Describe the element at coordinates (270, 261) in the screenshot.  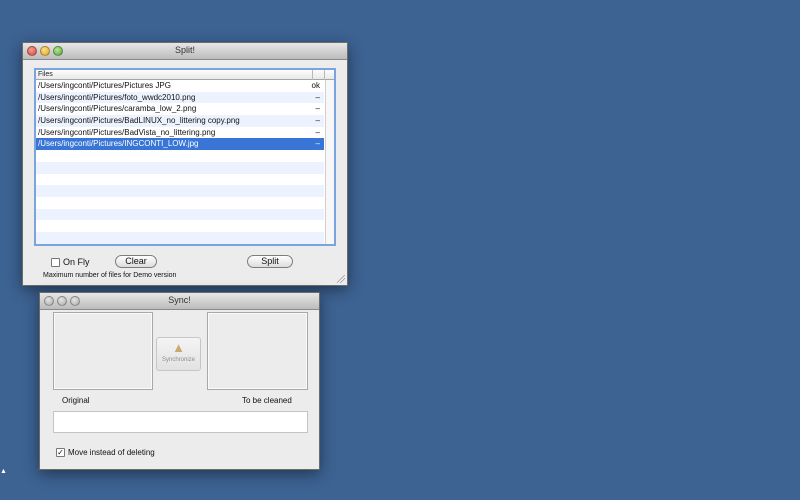
I see `split-button: Split` at that location.